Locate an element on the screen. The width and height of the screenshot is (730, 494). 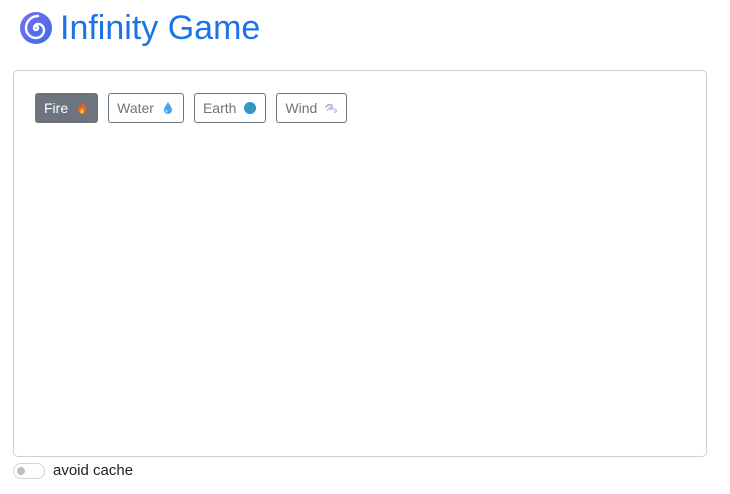
element-label: Wind is located at coordinates (301, 108).